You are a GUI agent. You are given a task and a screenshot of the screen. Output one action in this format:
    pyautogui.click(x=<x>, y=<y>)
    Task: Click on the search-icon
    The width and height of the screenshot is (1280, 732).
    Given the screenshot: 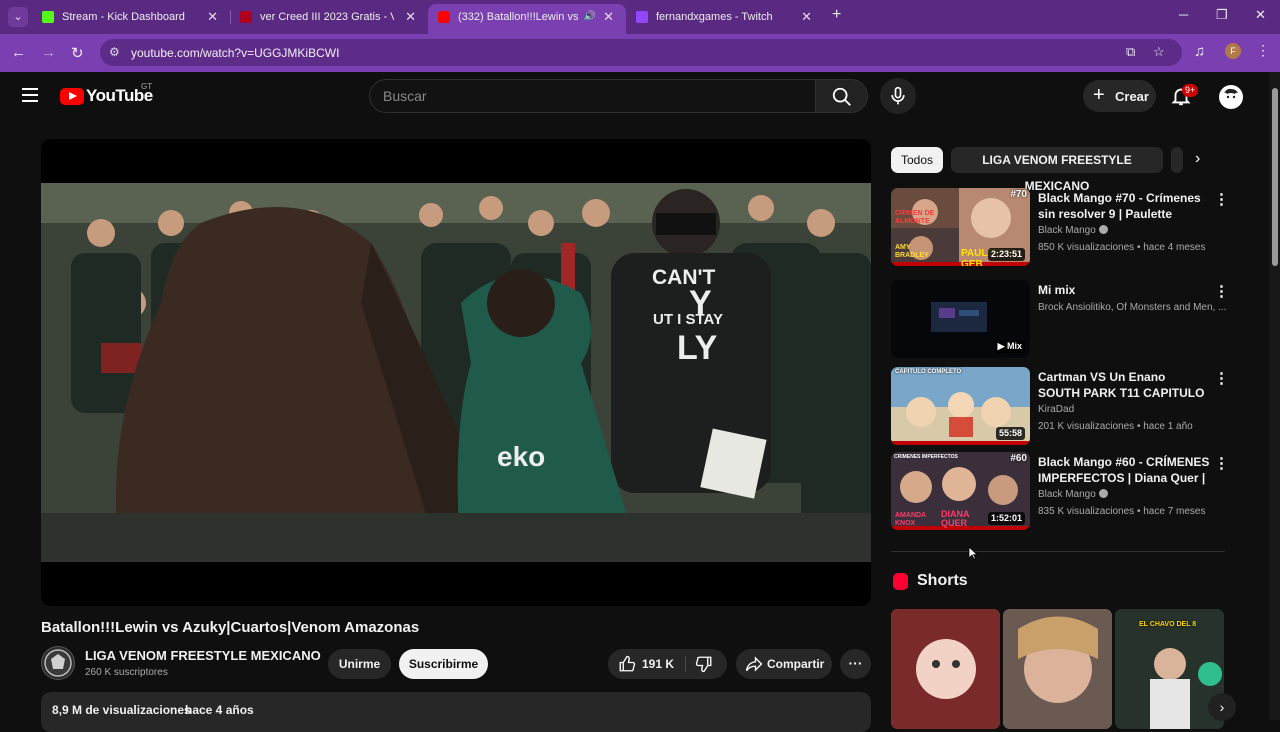 What is the action you would take?
    pyautogui.click(x=841, y=96)
    